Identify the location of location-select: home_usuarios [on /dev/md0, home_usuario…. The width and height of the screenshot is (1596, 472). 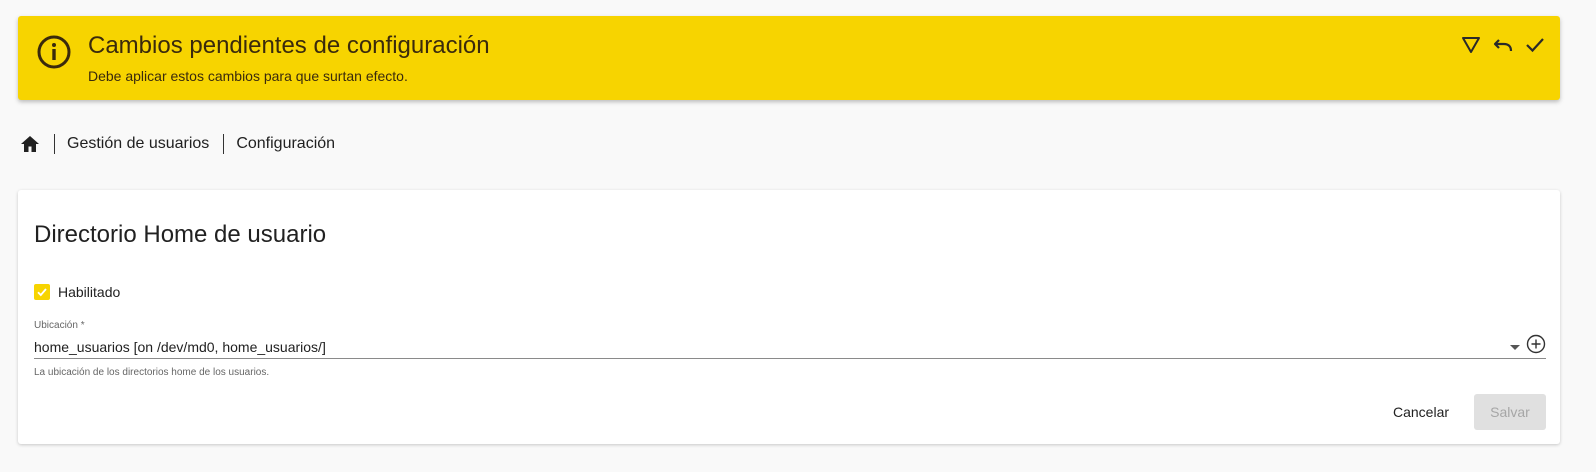
(790, 347).